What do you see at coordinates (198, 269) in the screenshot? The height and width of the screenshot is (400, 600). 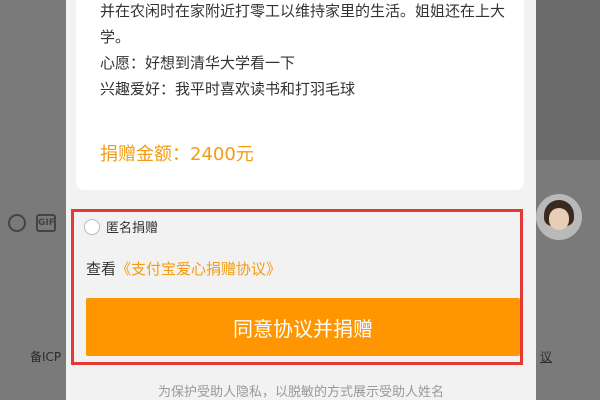 I see `agreement-link: 《支付宝爱心捐赠协议》` at bounding box center [198, 269].